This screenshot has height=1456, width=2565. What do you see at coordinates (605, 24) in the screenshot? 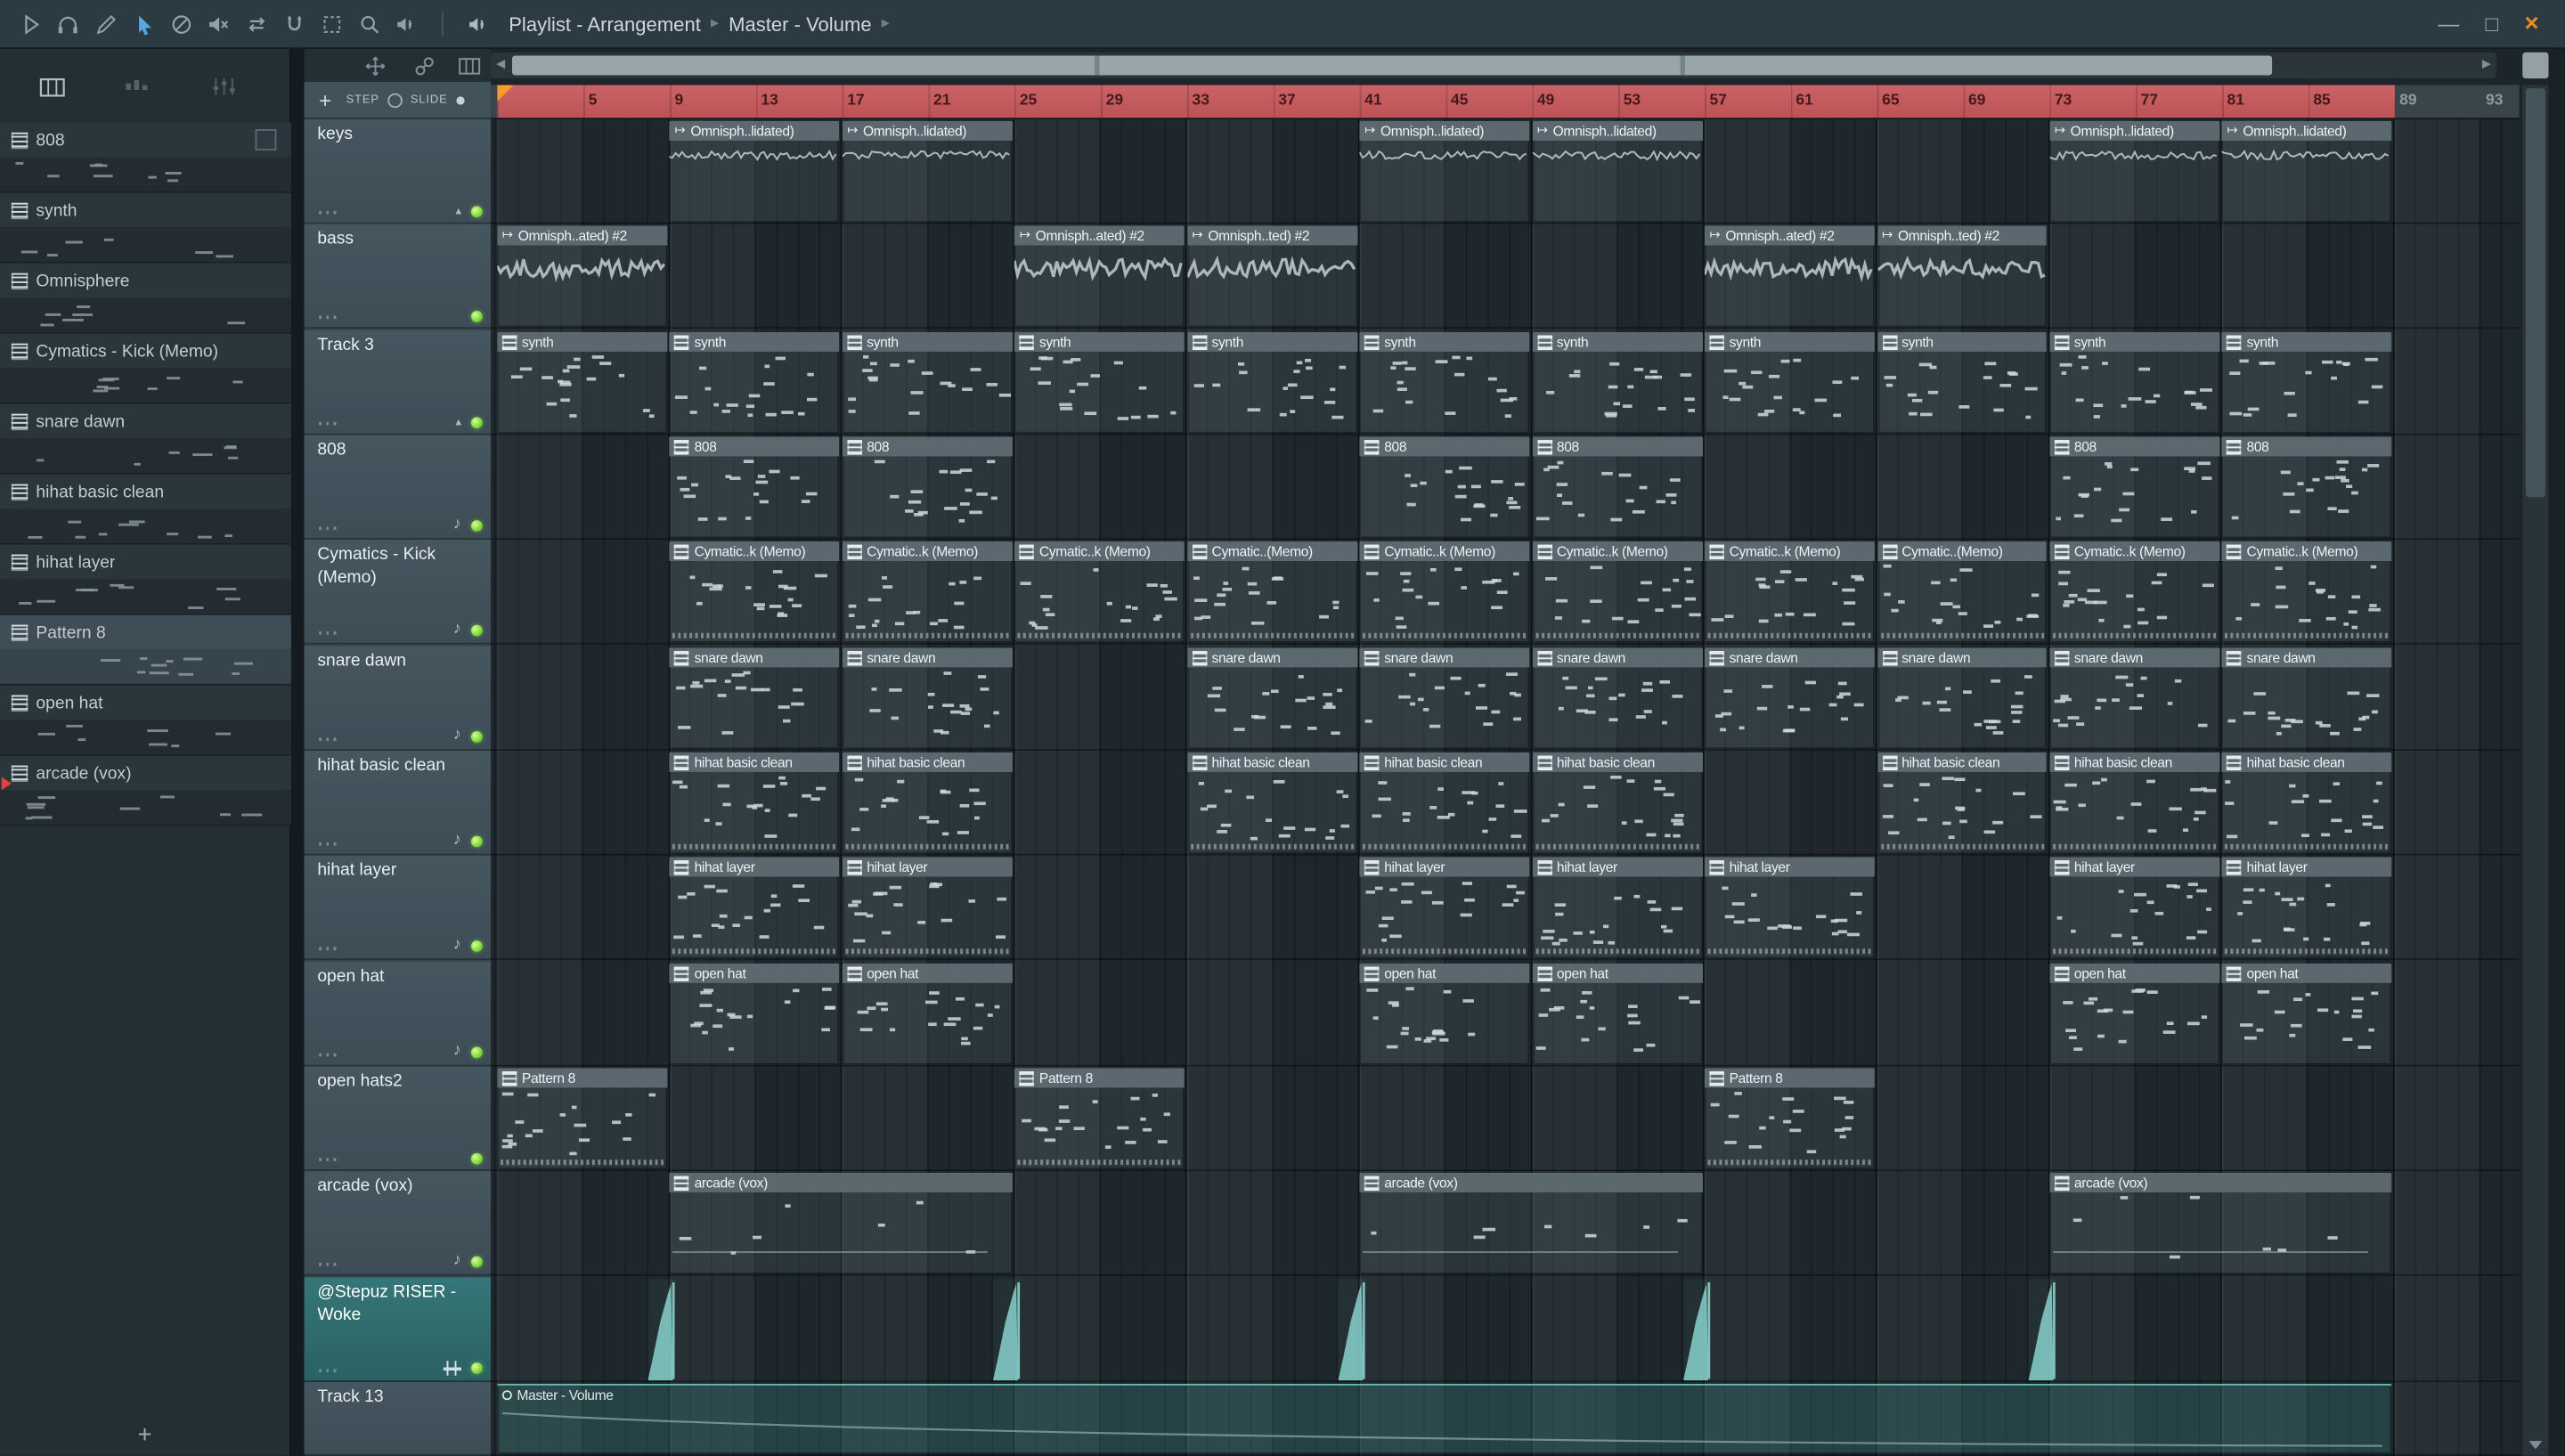
I see `breadcrumb-item: Playlist - Arrangement` at bounding box center [605, 24].